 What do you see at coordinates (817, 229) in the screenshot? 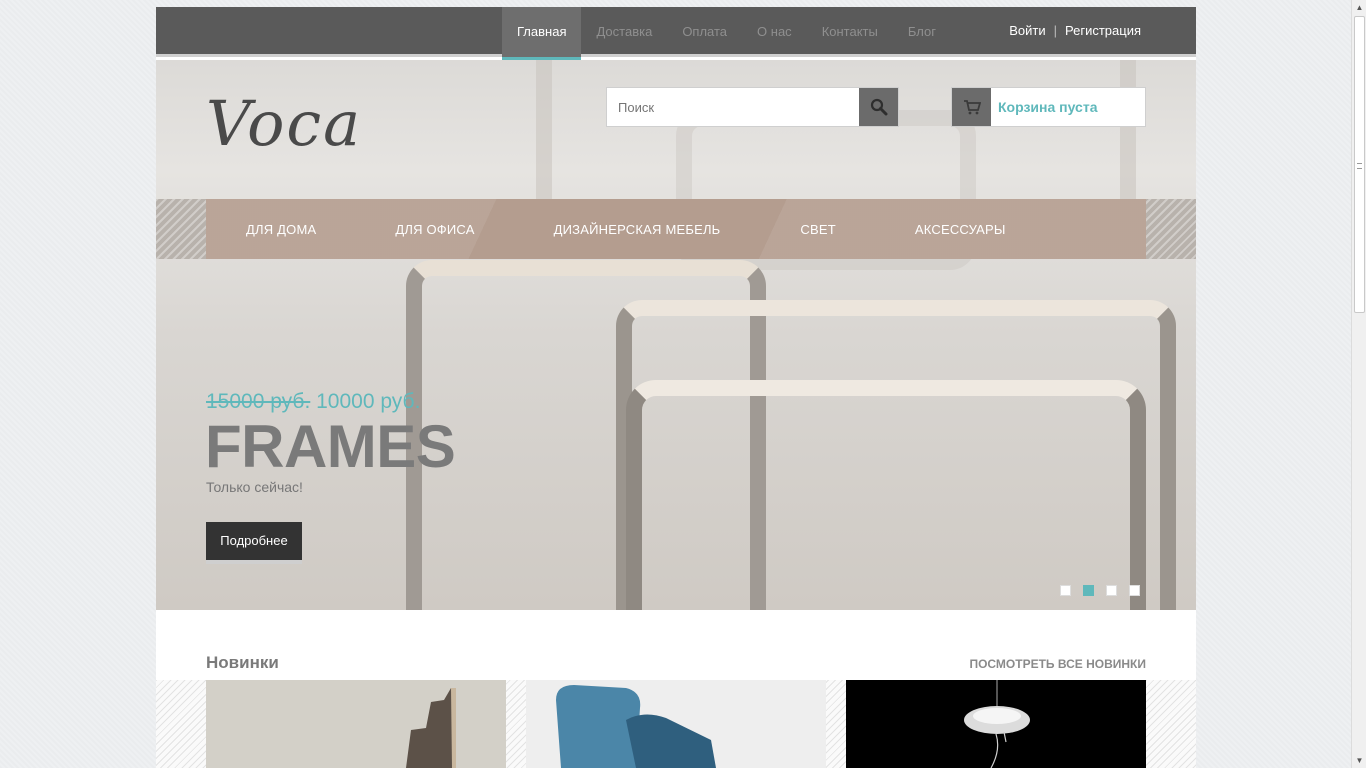
I see `category-light: СВЕТ` at bounding box center [817, 229].